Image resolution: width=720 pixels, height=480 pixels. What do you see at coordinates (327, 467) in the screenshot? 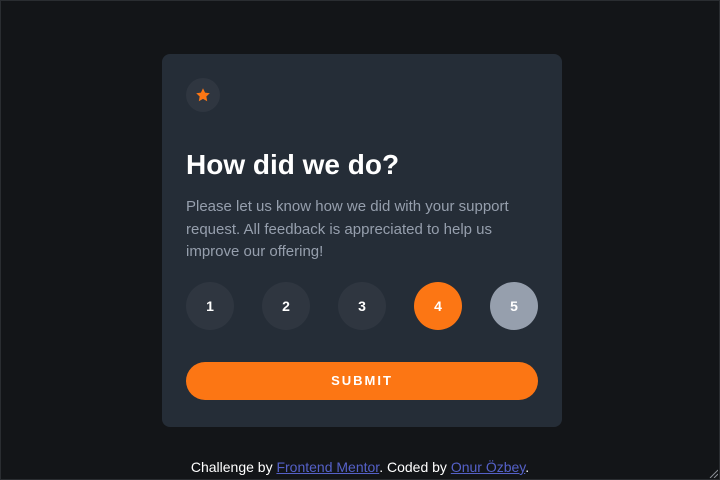
I see `frontend-mentor-link: Frontend Mentor` at bounding box center [327, 467].